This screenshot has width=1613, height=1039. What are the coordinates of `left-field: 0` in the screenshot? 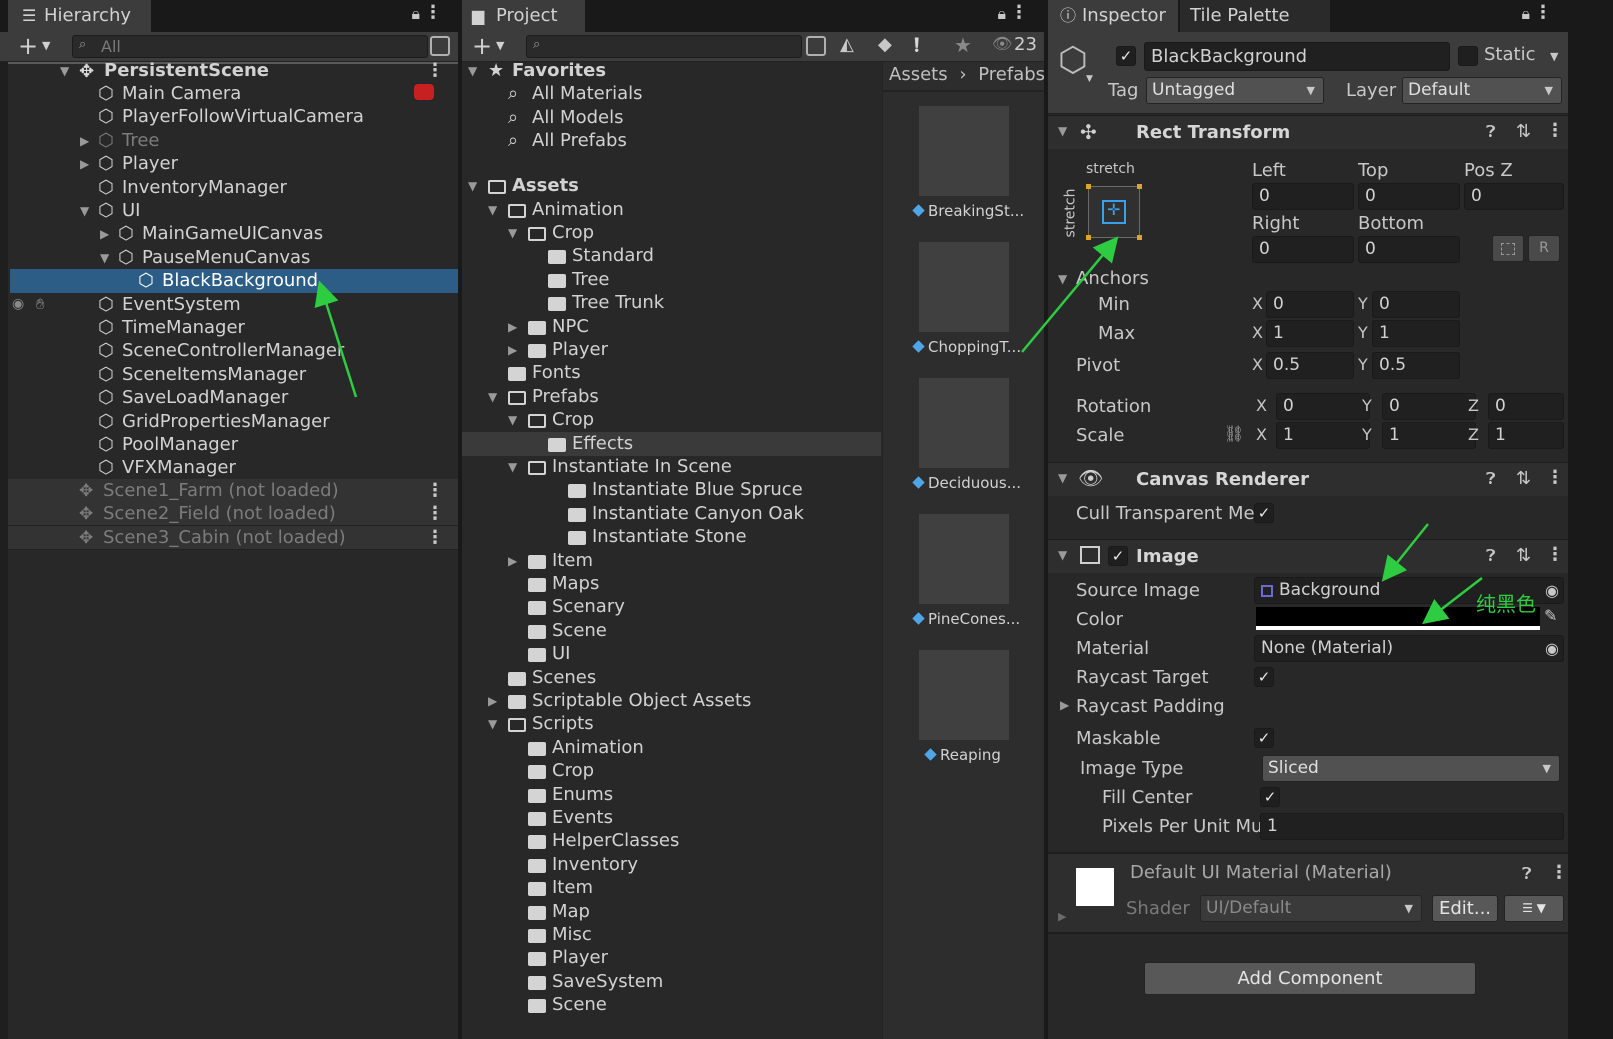 It's located at (1303, 196).